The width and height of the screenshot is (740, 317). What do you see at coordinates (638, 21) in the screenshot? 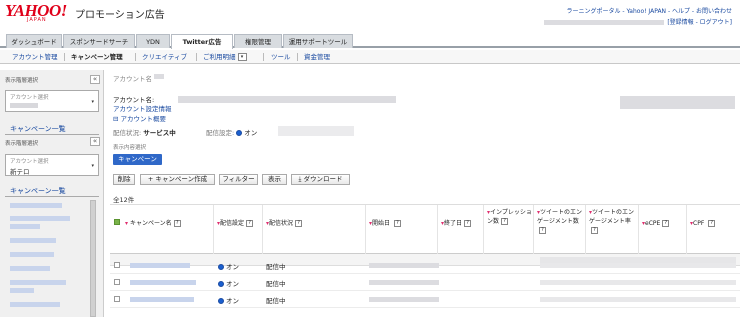
I see `user-info: [登録情報 - ログアウト]` at bounding box center [638, 21].